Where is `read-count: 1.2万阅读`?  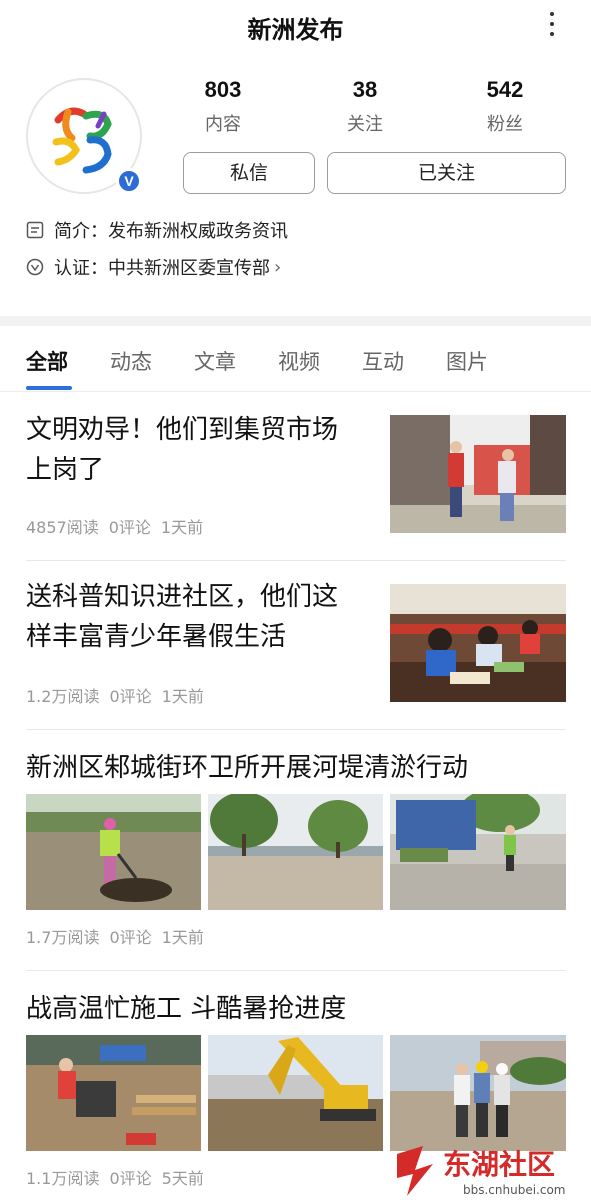
read-count: 1.2万阅读 is located at coordinates (63, 696).